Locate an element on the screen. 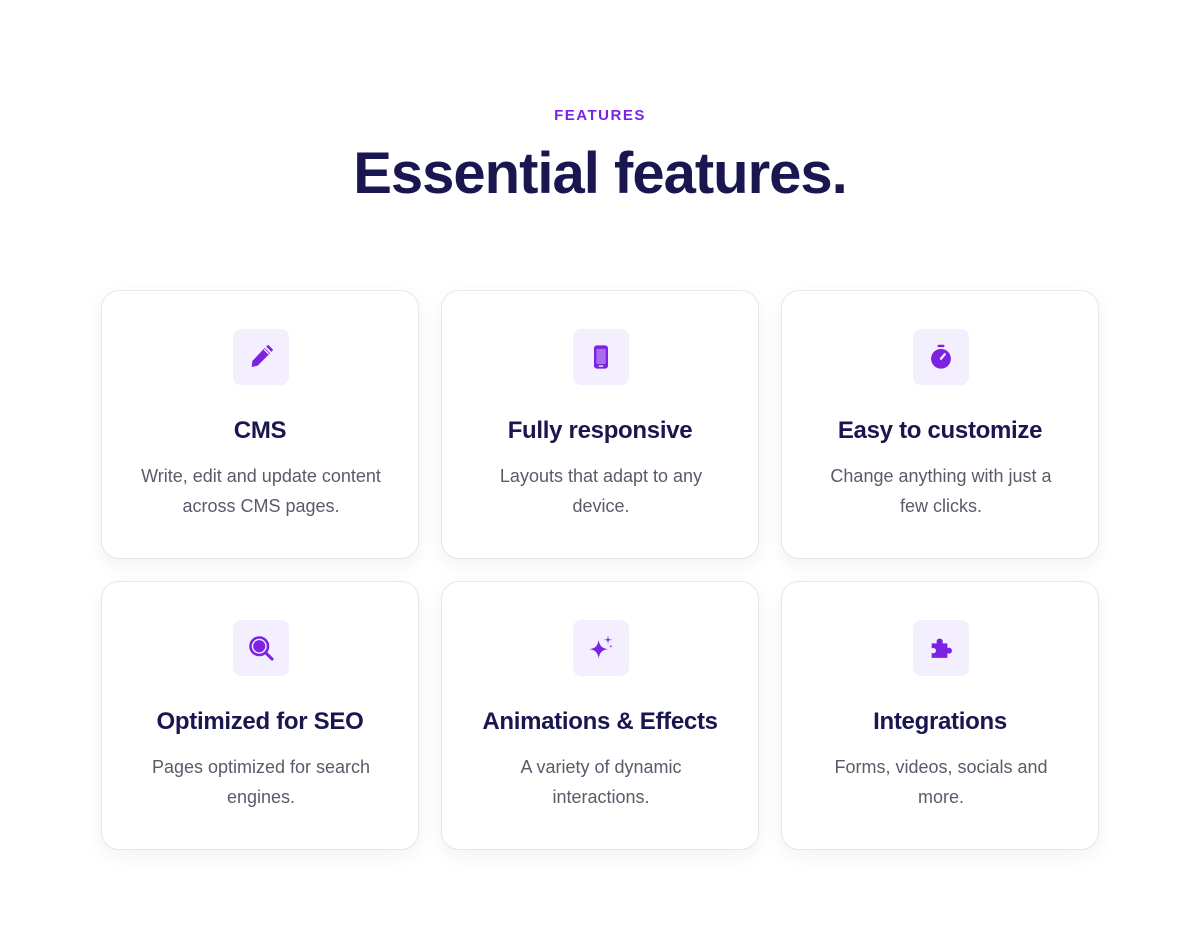 The height and width of the screenshot is (950, 1200). feature-description: Layouts that adapt to any device. is located at coordinates (601, 491).